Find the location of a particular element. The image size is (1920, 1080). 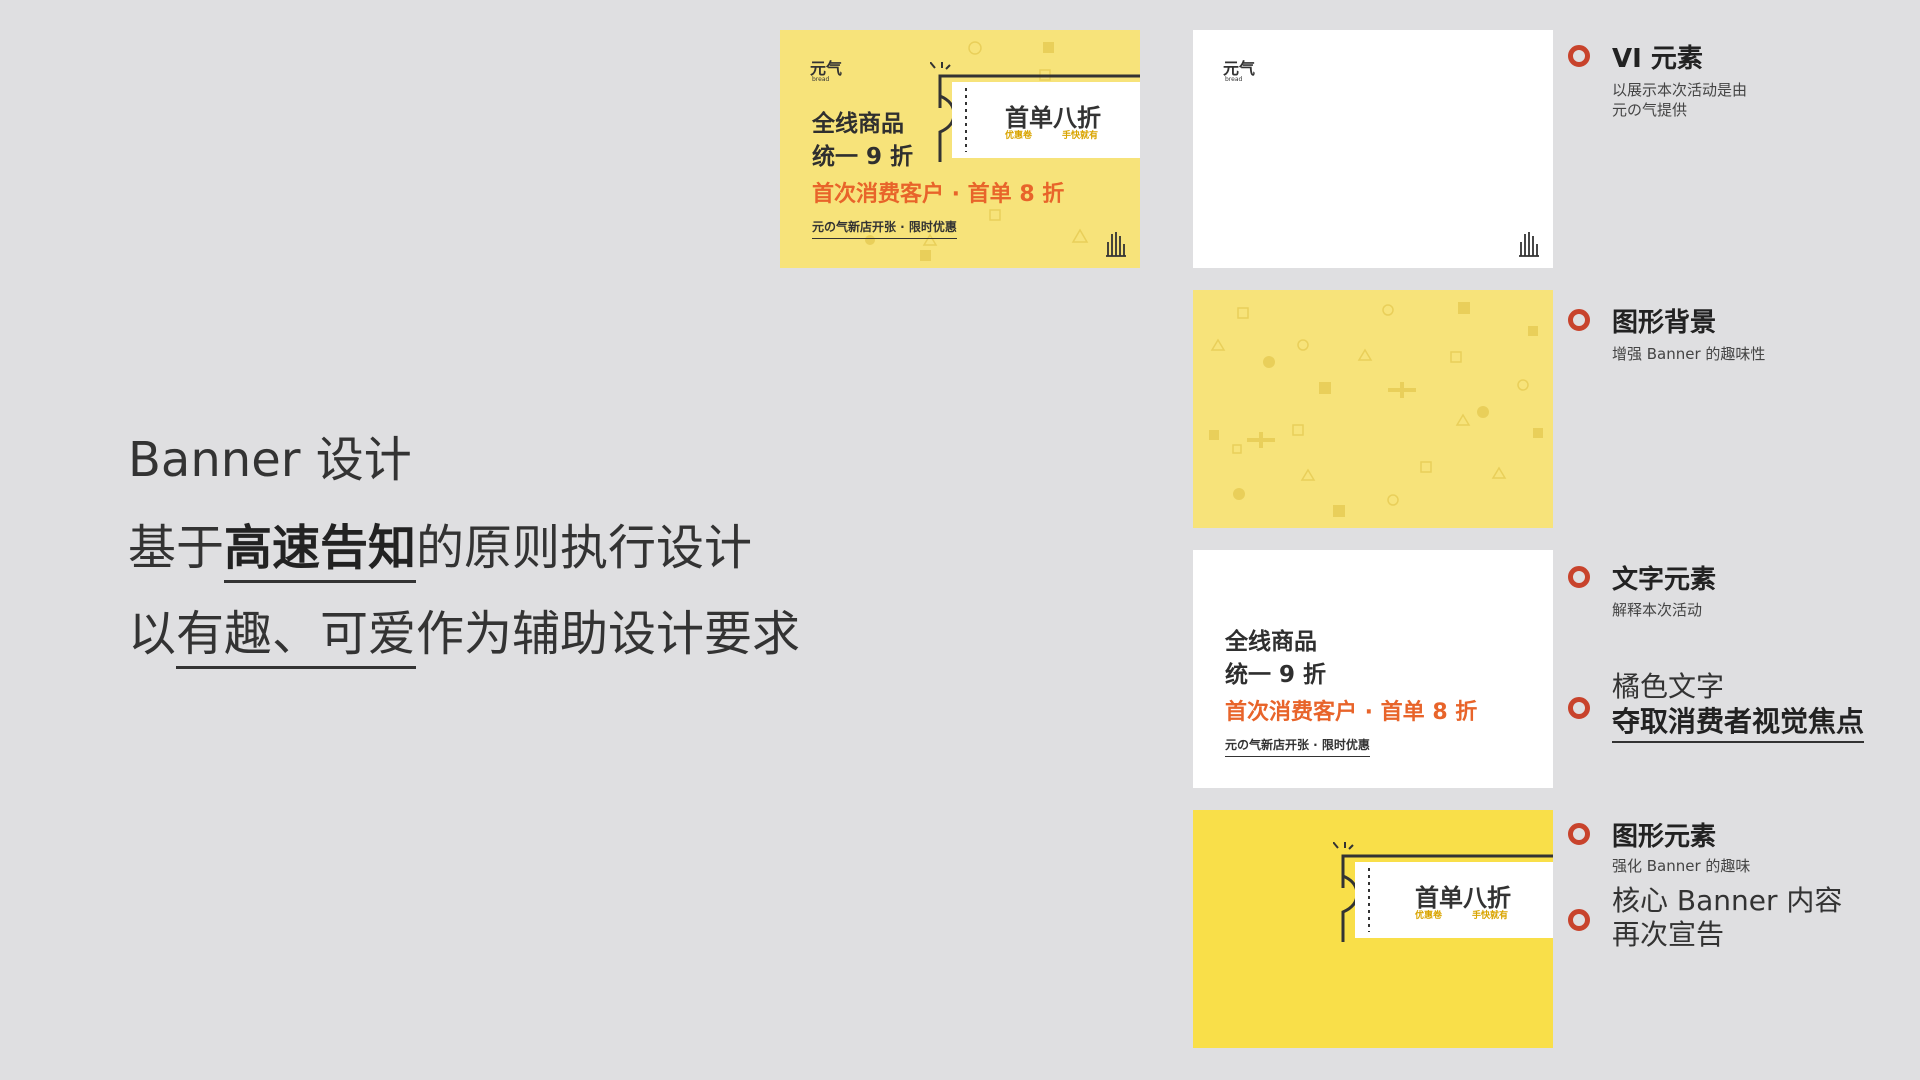

pattern-shapes is located at coordinates (1376, 409).